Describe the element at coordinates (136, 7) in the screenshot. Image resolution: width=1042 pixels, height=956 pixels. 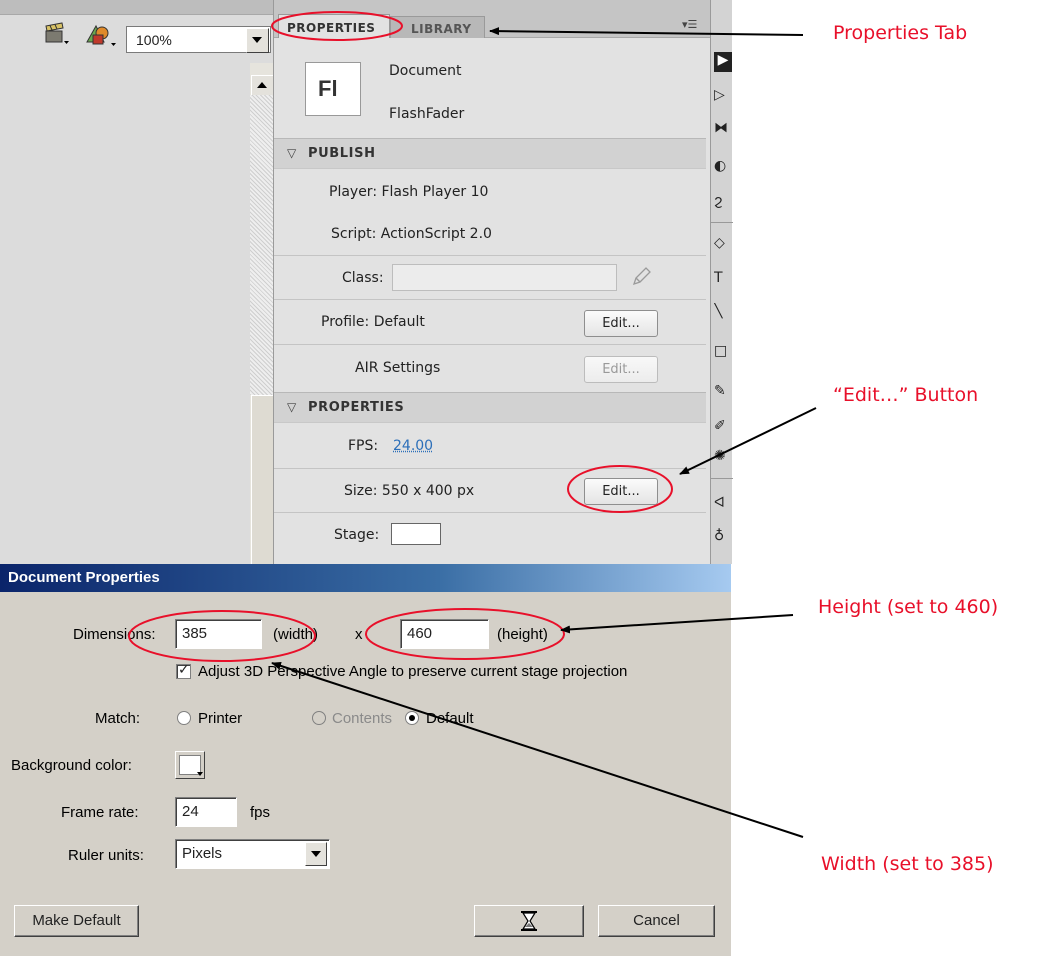
I see `stage-top-bar` at that location.